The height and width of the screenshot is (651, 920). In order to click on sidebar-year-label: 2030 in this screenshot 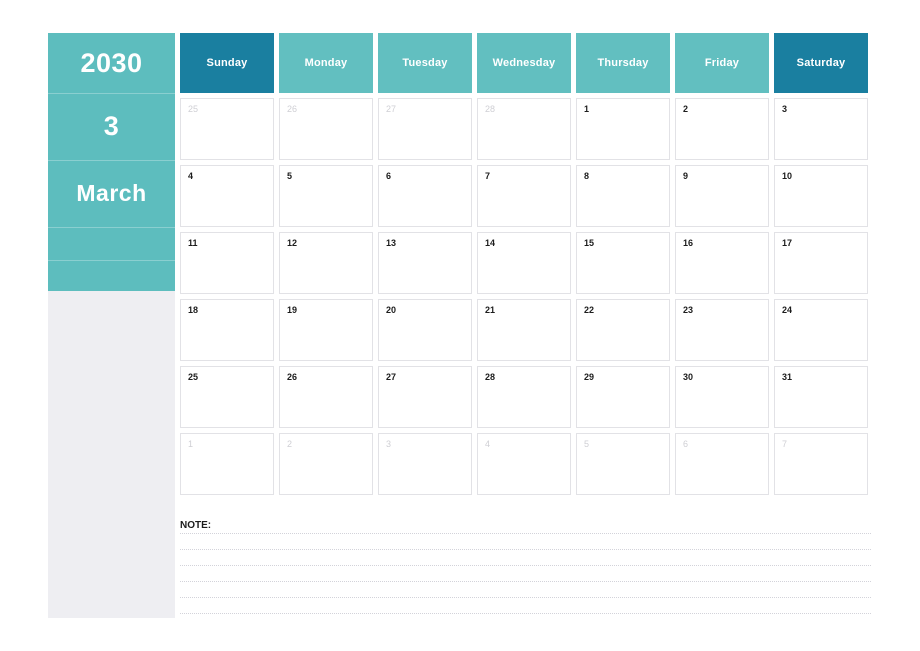, I will do `click(111, 62)`.